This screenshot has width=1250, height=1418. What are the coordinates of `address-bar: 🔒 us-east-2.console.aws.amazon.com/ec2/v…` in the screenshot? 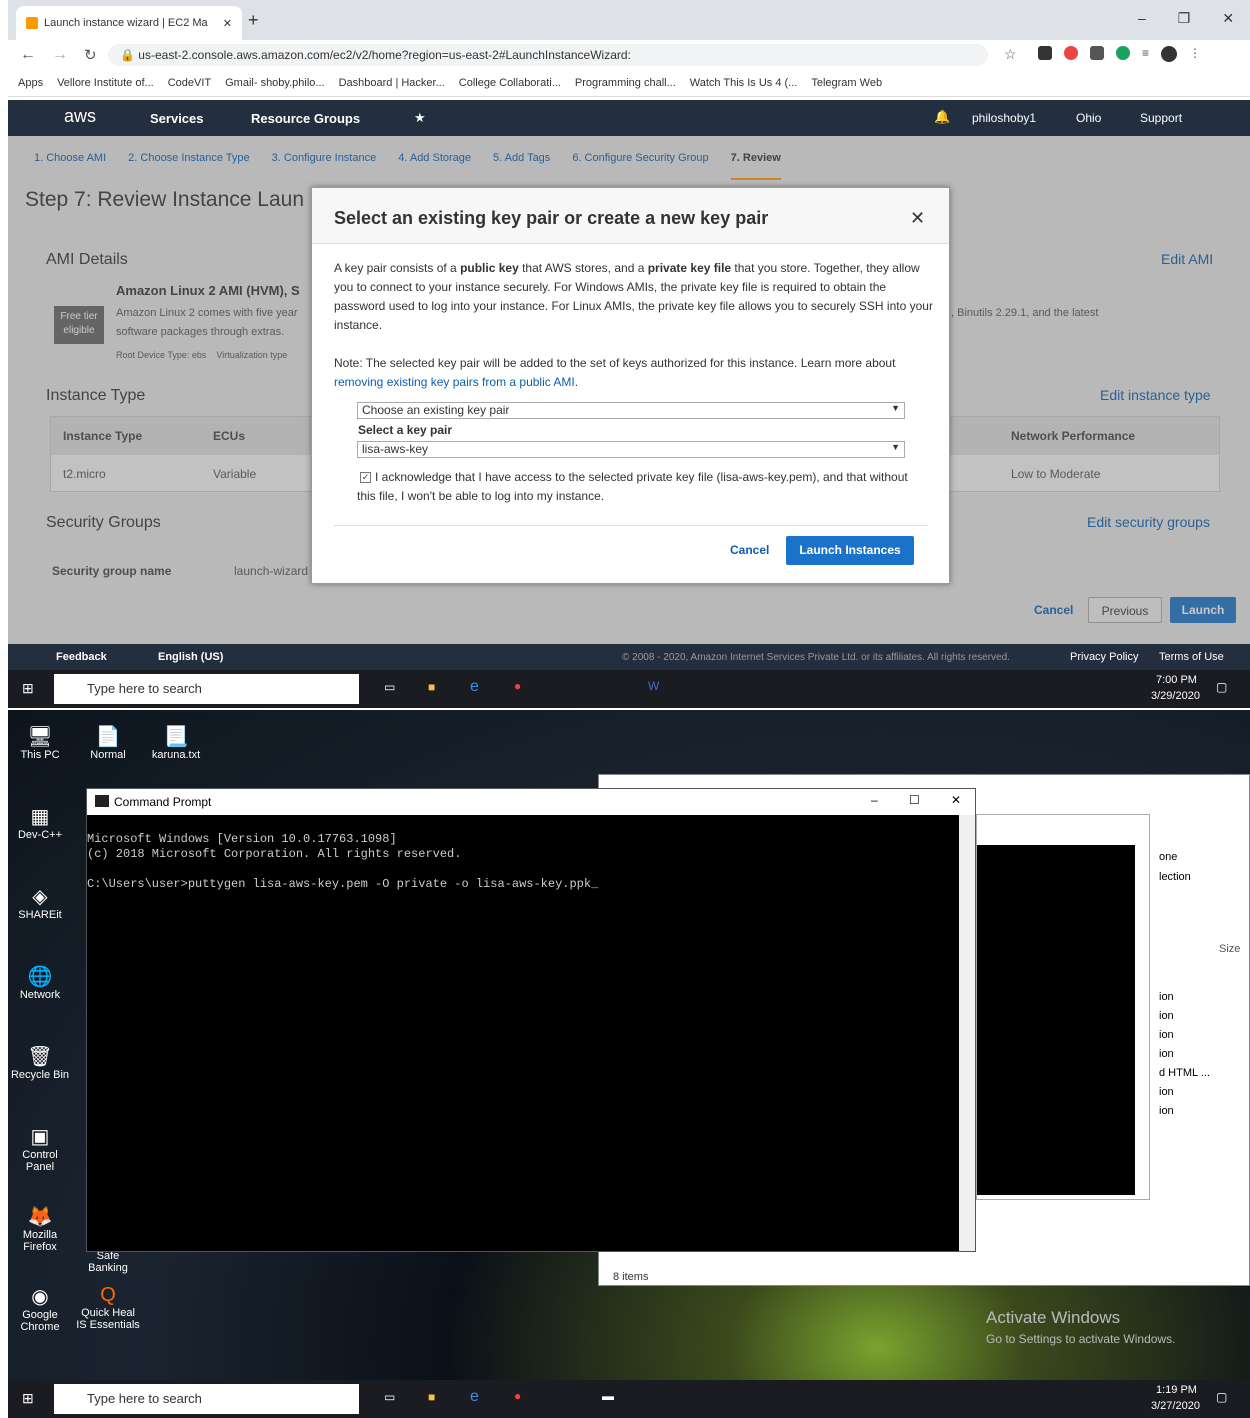 It's located at (548, 55).